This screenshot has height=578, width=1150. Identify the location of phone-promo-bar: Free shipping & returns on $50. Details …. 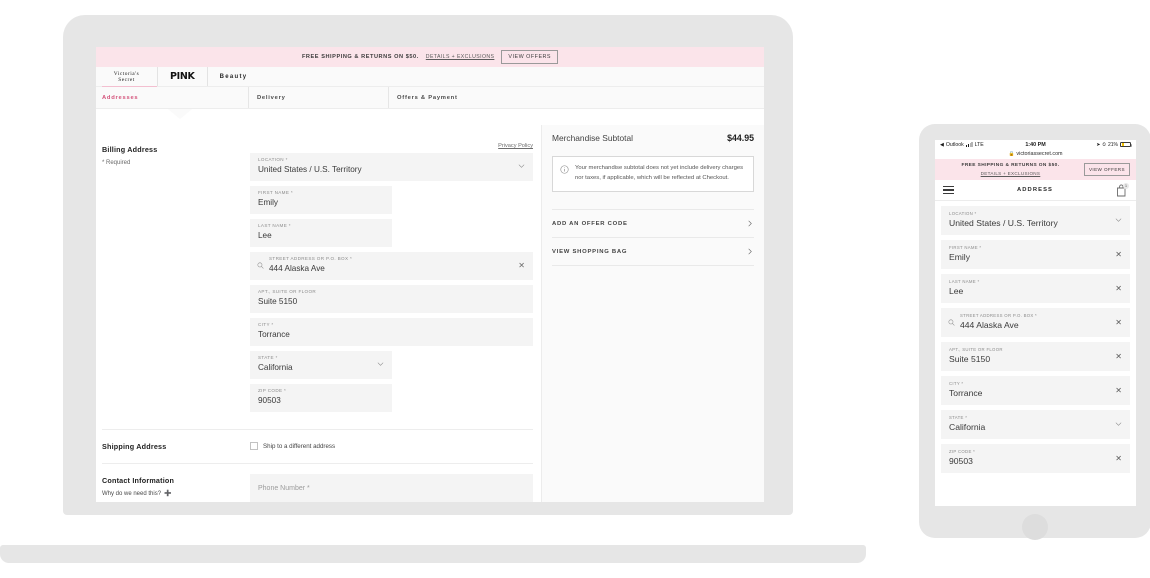
(1035, 169).